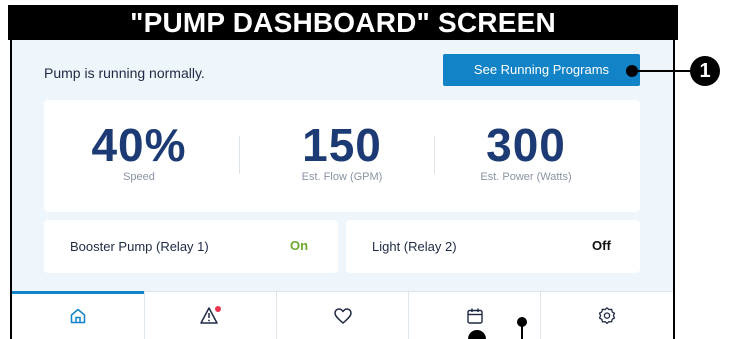 The height and width of the screenshot is (339, 731). What do you see at coordinates (139, 145) in the screenshot?
I see `metric-speed-value: 40%` at bounding box center [139, 145].